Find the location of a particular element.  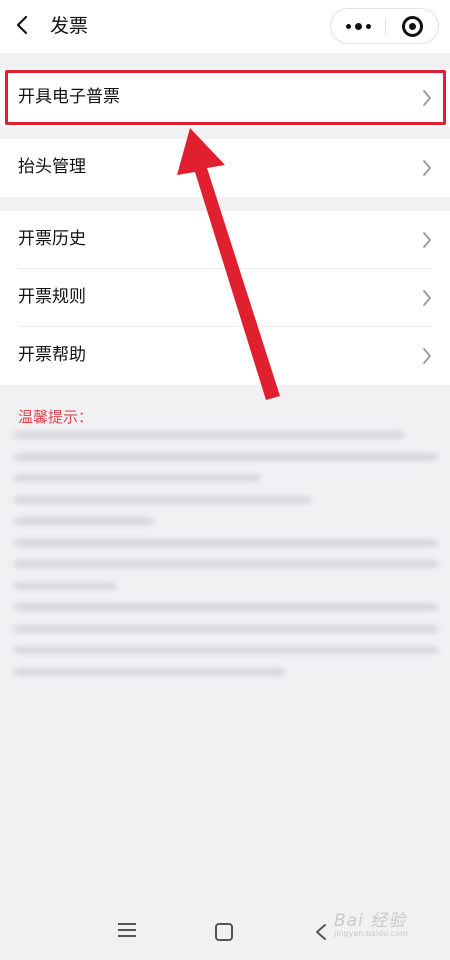

top-bar: 发票 is located at coordinates (225, 26).